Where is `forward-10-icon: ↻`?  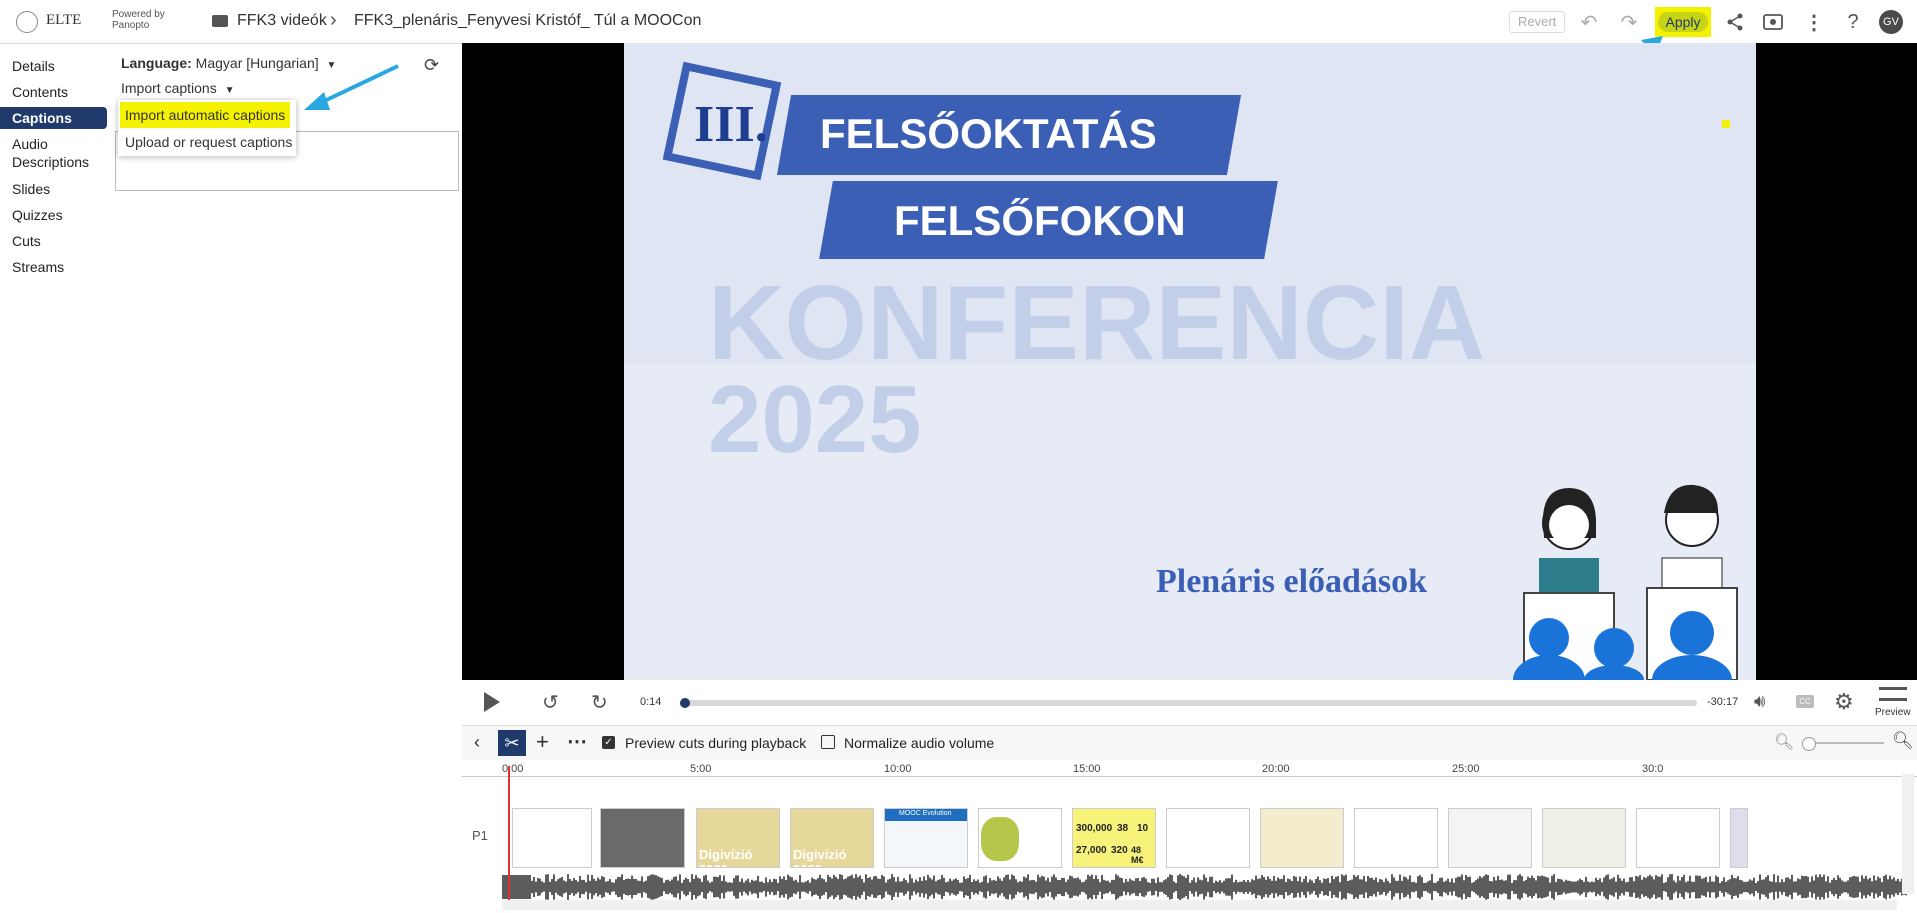 forward-10-icon: ↻ is located at coordinates (599, 702).